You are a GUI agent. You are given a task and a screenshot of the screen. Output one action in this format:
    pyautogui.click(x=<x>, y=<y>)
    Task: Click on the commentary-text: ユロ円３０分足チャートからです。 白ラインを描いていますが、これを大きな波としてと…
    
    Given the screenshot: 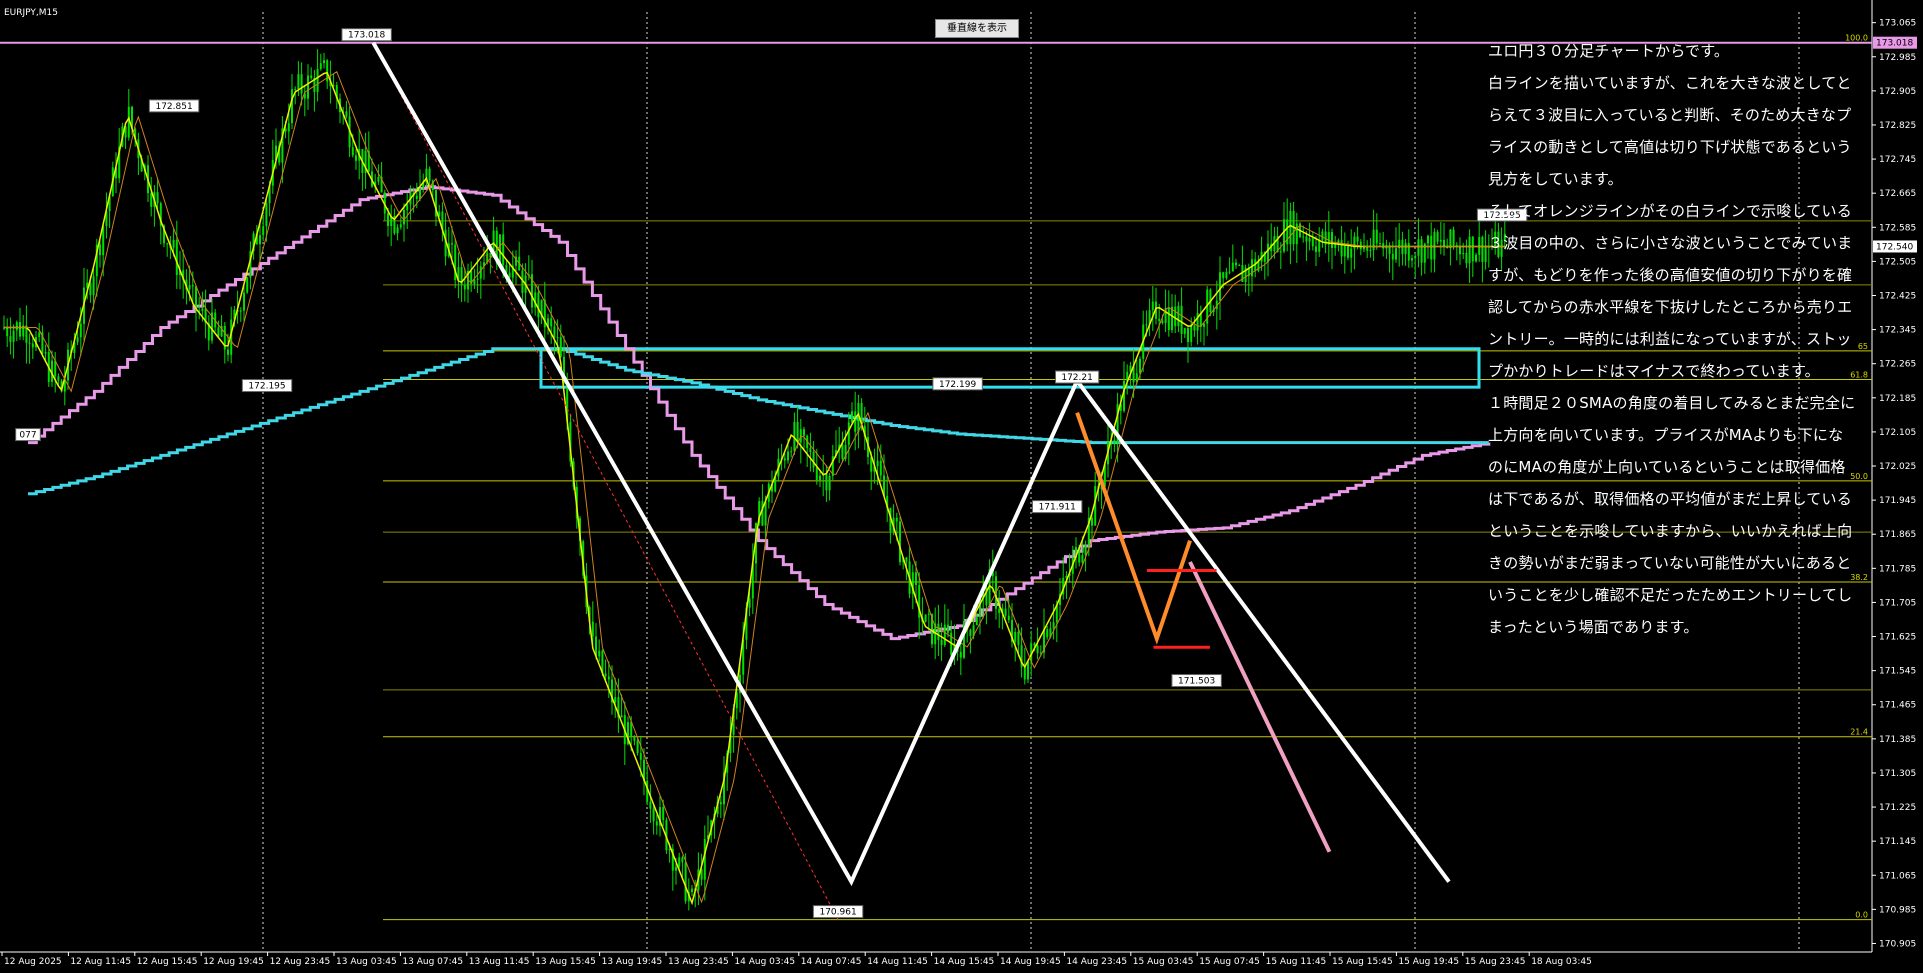 What is the action you would take?
    pyautogui.click(x=1684, y=339)
    